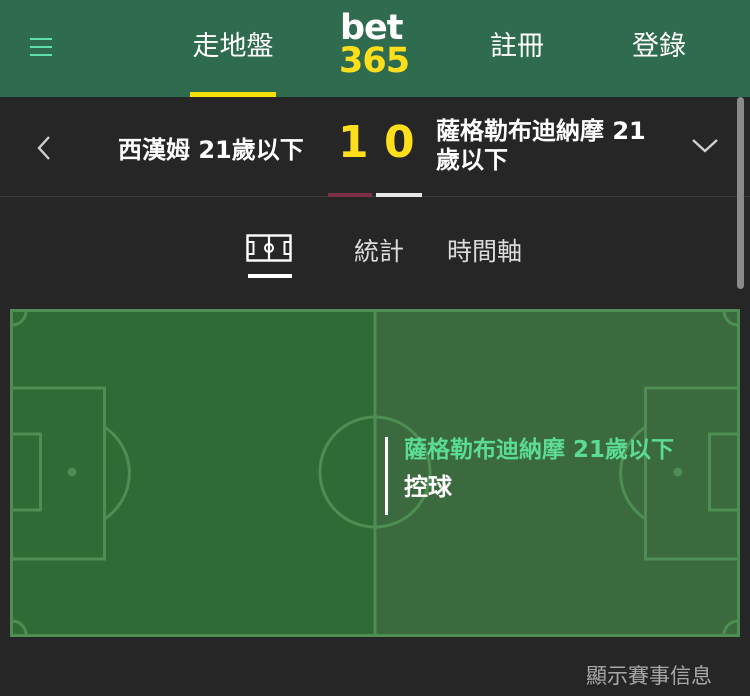  What do you see at coordinates (484, 250) in the screenshot?
I see `tab-timeline: 時間軸` at bounding box center [484, 250].